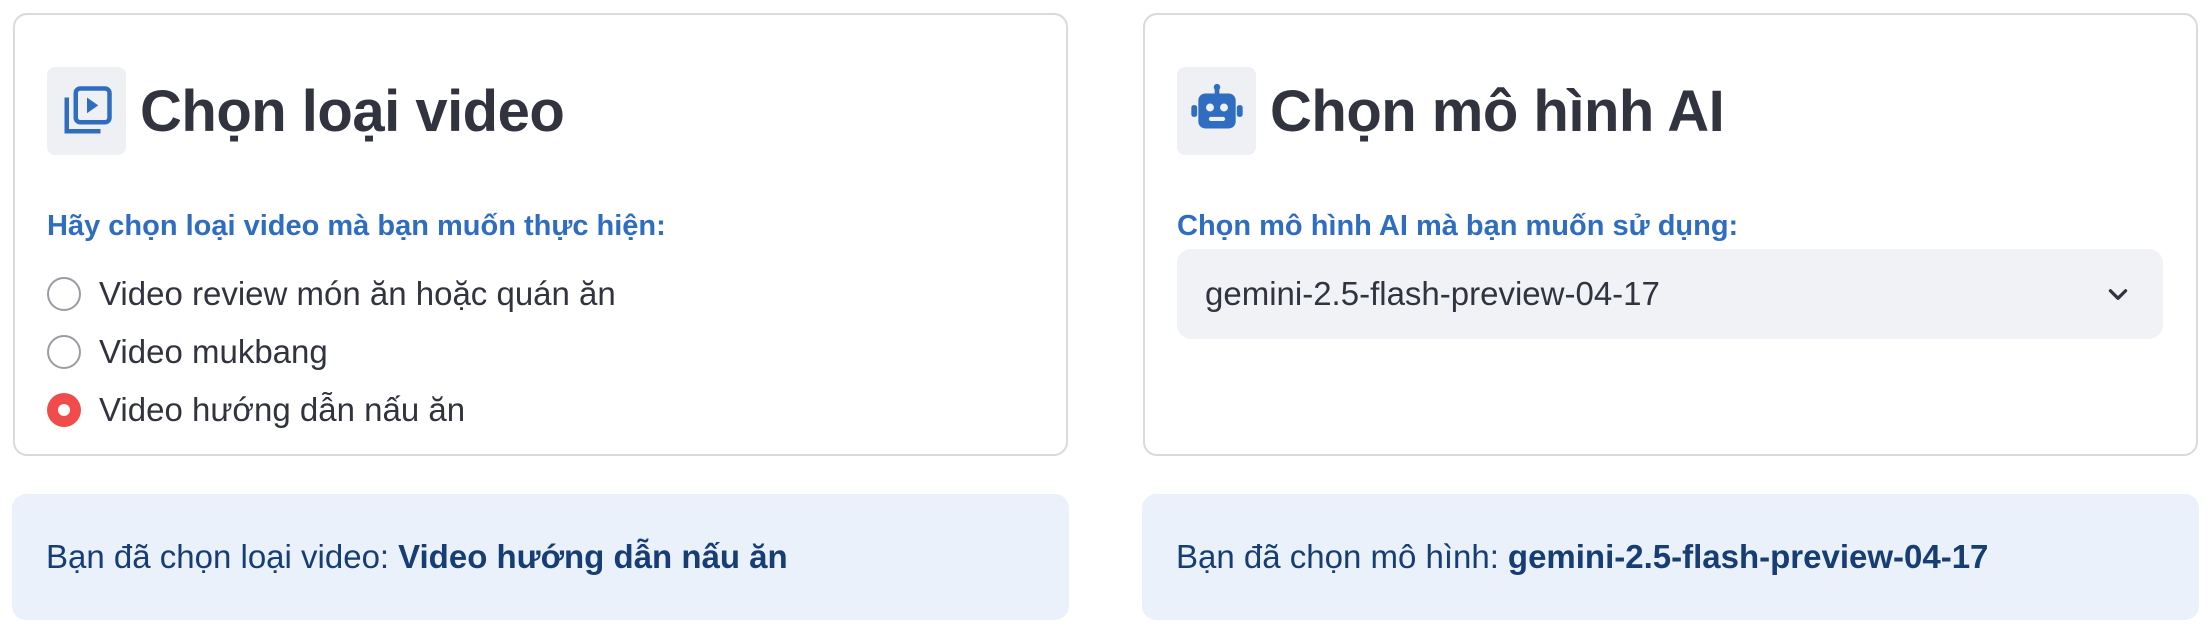 This screenshot has width=2212, height=633. What do you see at coordinates (1337, 556) in the screenshot?
I see `model-selection-prefix: Bạn đã chọn mô hình:` at bounding box center [1337, 556].